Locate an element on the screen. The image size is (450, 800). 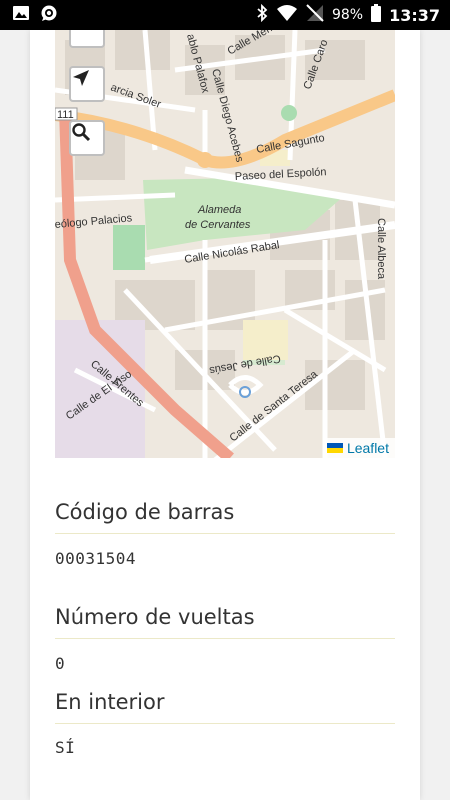
label-alameda: Alameda is located at coordinates (219, 210).